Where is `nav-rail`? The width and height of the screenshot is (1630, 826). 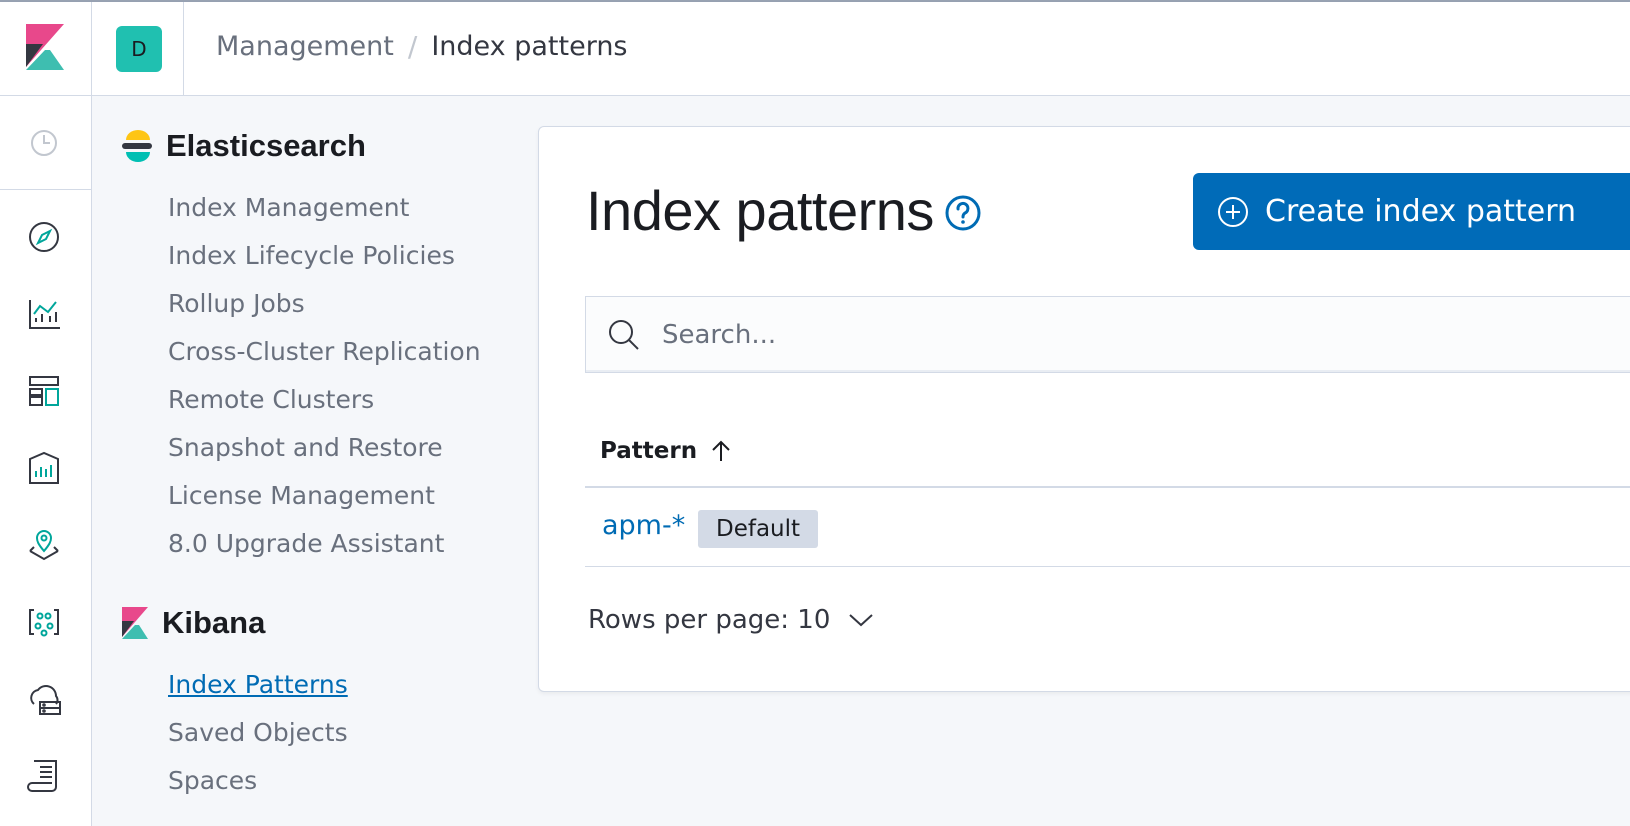
nav-rail is located at coordinates (46, 461).